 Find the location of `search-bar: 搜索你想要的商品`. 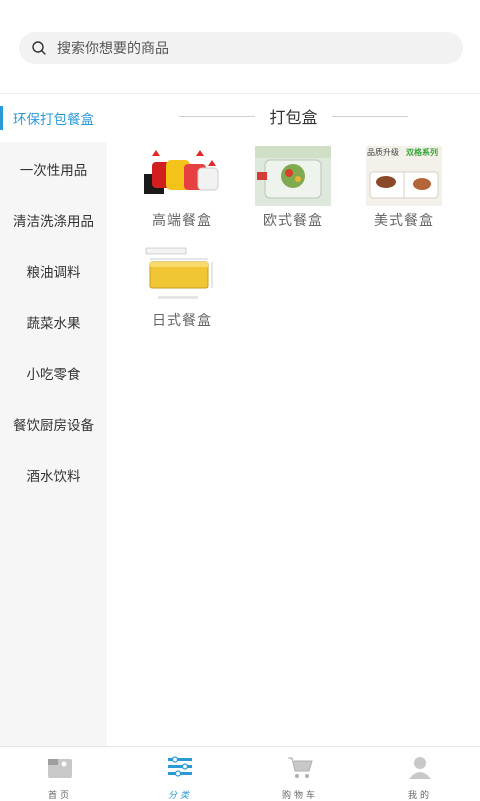

search-bar: 搜索你想要的商品 is located at coordinates (241, 48).